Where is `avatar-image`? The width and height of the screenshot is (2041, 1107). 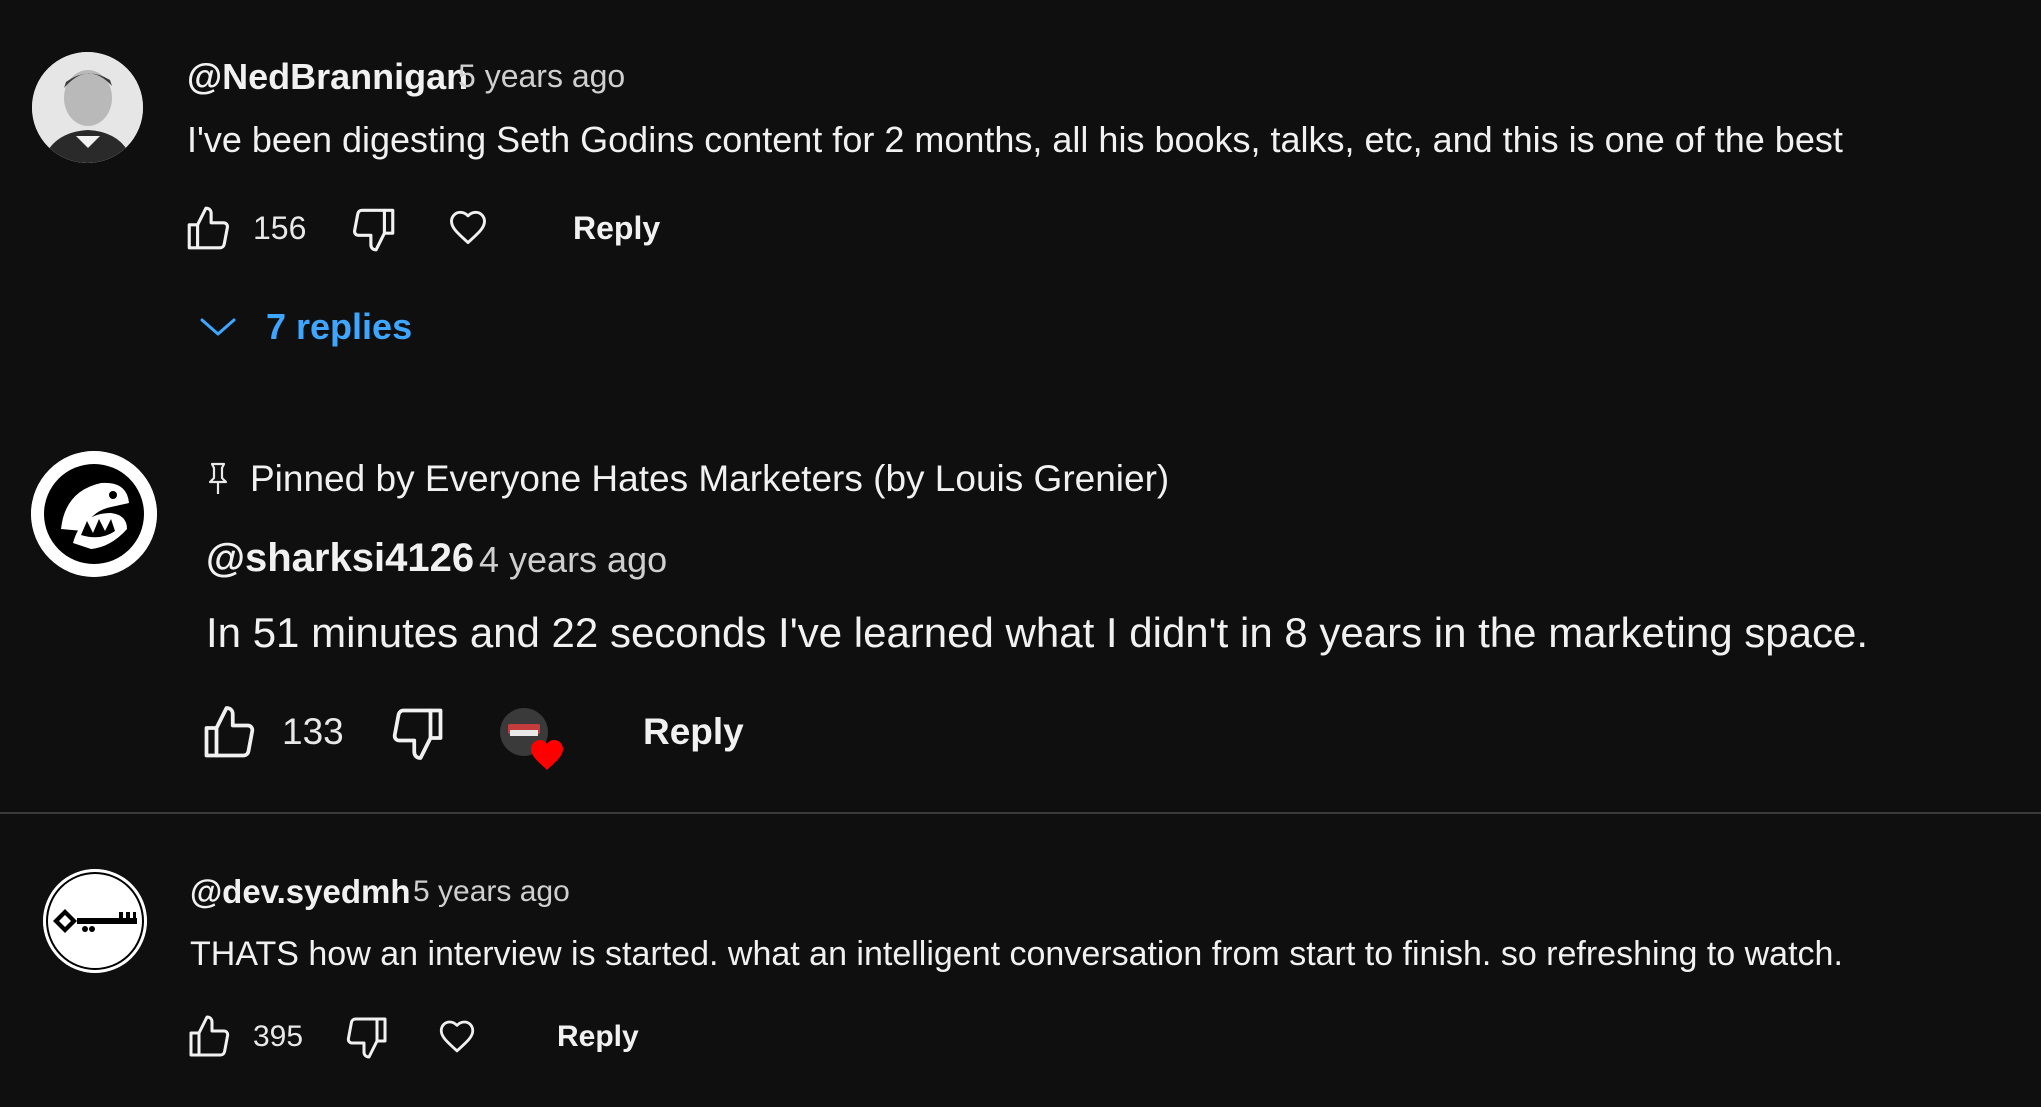 avatar-image is located at coordinates (87, 107).